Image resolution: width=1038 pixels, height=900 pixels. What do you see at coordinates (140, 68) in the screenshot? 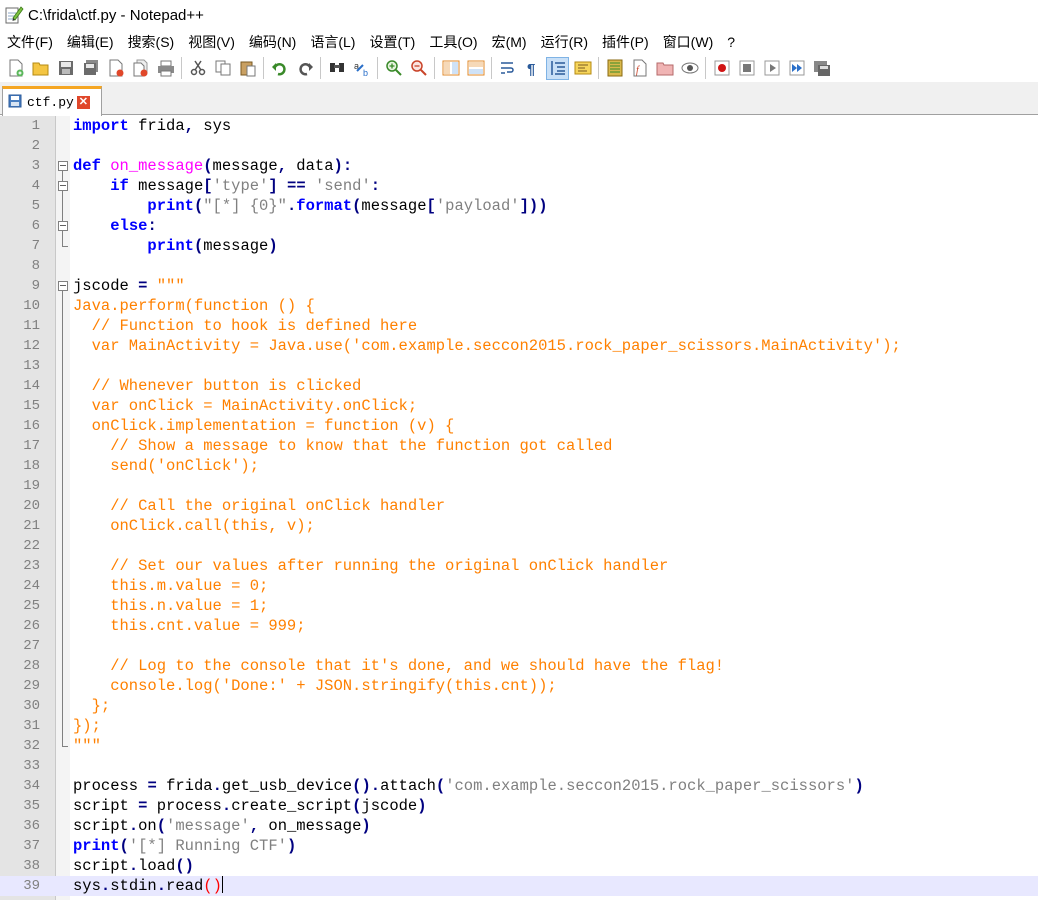
I see `close-all-icon` at bounding box center [140, 68].